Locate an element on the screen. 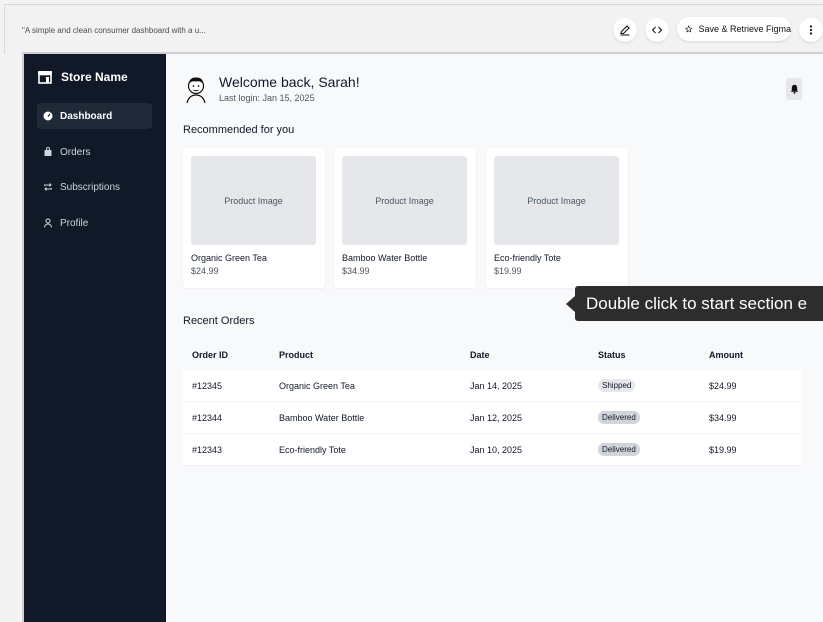 The image size is (823, 622). sidebar-item-subscriptions: Subscriptions is located at coordinates (94, 187).